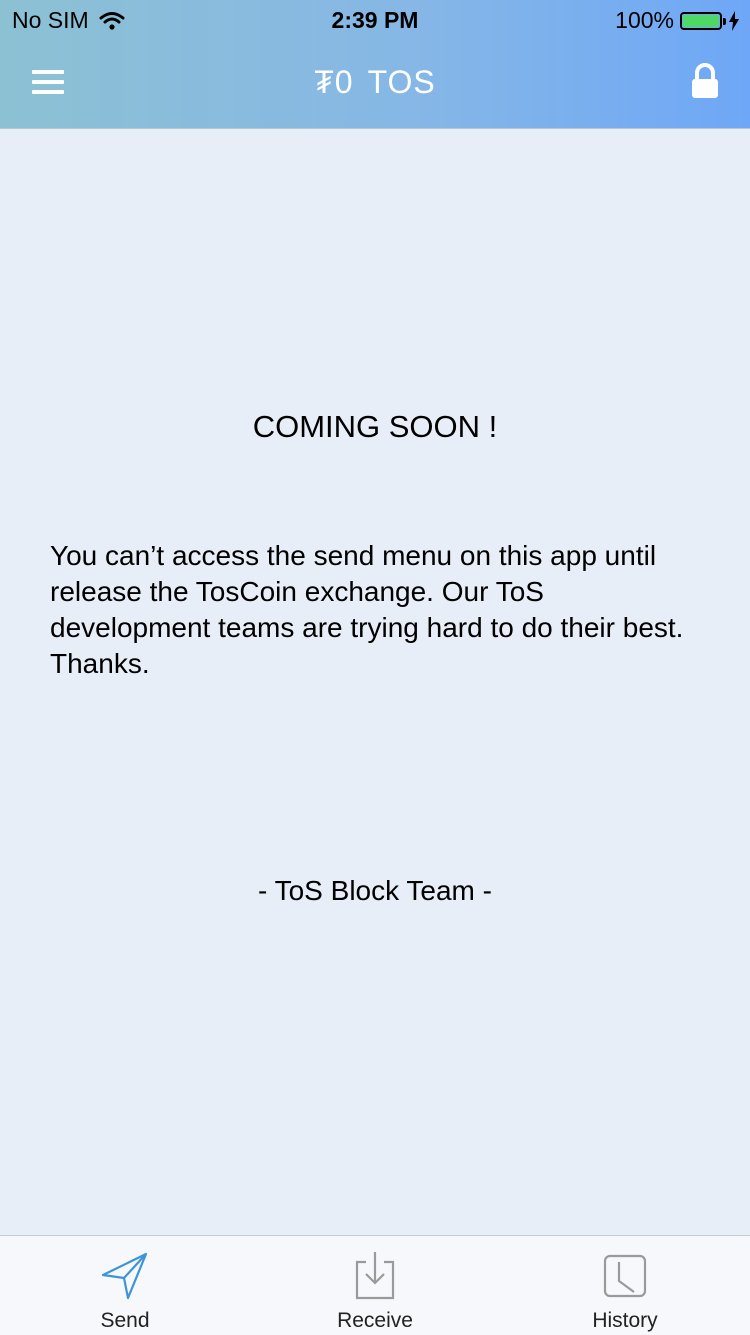 The height and width of the screenshot is (1335, 750). Describe the element at coordinates (375, 1320) in the screenshot. I see `tab-receive-label: Receive` at that location.